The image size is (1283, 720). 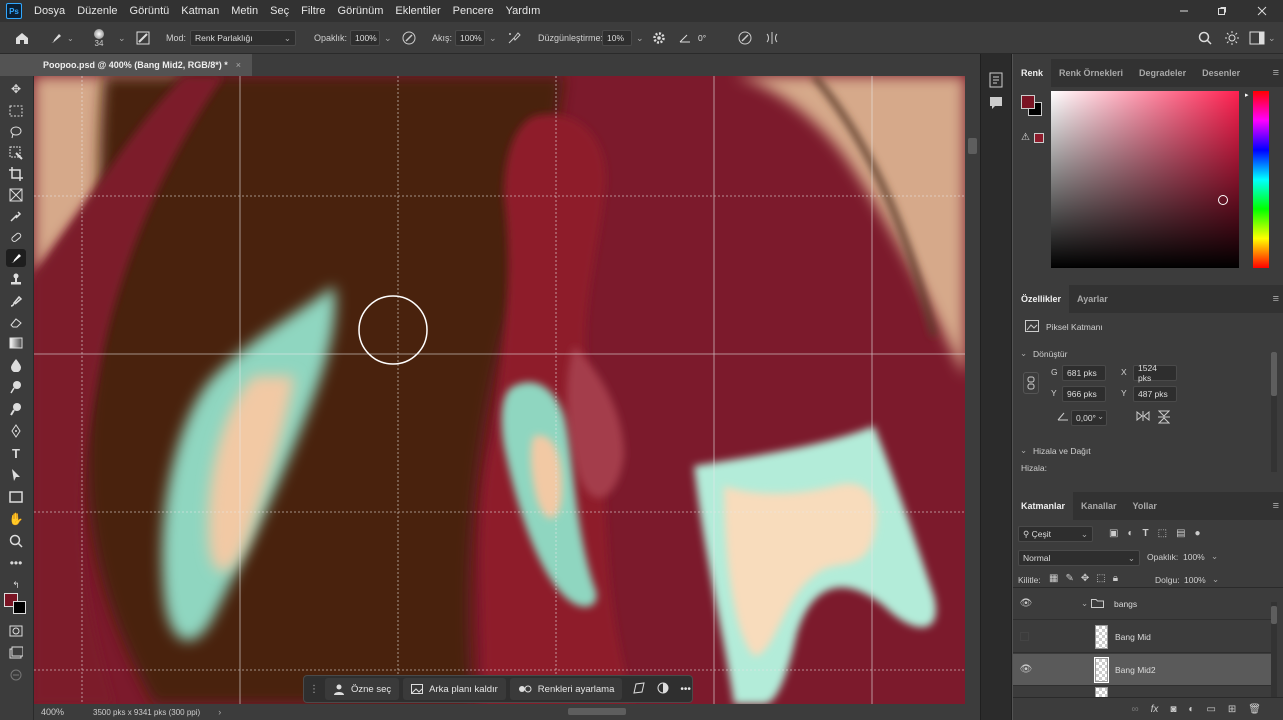 I want to click on filter-adjustment-icon: ◐, so click(x=1130, y=533).